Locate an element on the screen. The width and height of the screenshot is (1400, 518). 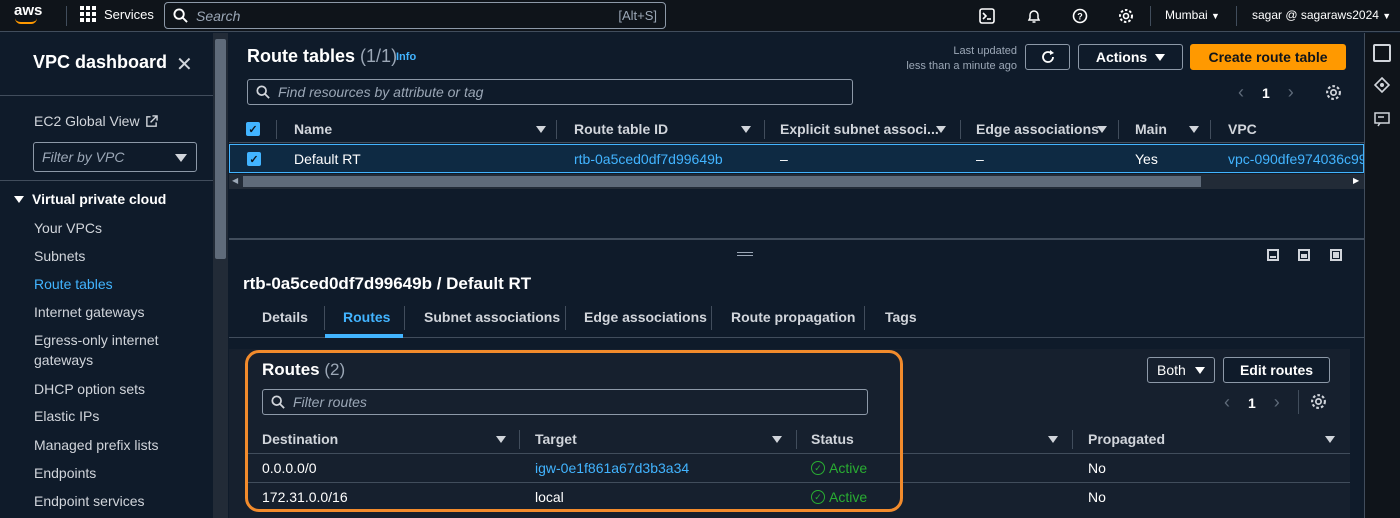
resource-search-placeholder: Find resources by attribute or tag is located at coordinates (381, 92).